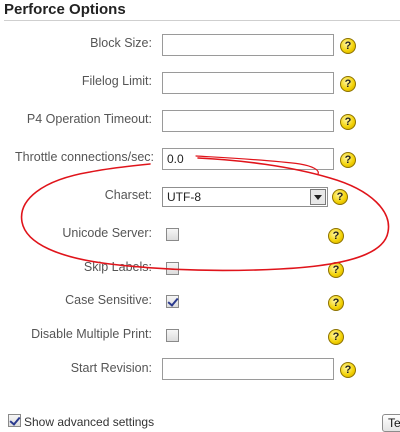 Image resolution: width=400 pixels, height=432 pixels. Describe the element at coordinates (84, 157) in the screenshot. I see `throttle-label: Throttle connections/sec:` at that location.